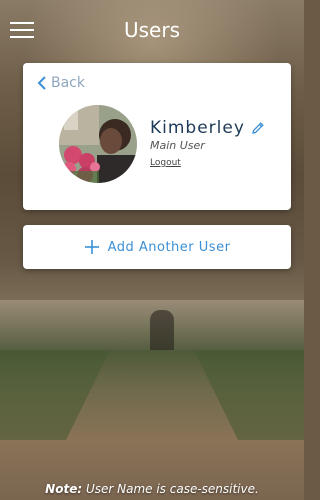 The image size is (320, 500). What do you see at coordinates (98, 144) in the screenshot?
I see `avatar` at bounding box center [98, 144].